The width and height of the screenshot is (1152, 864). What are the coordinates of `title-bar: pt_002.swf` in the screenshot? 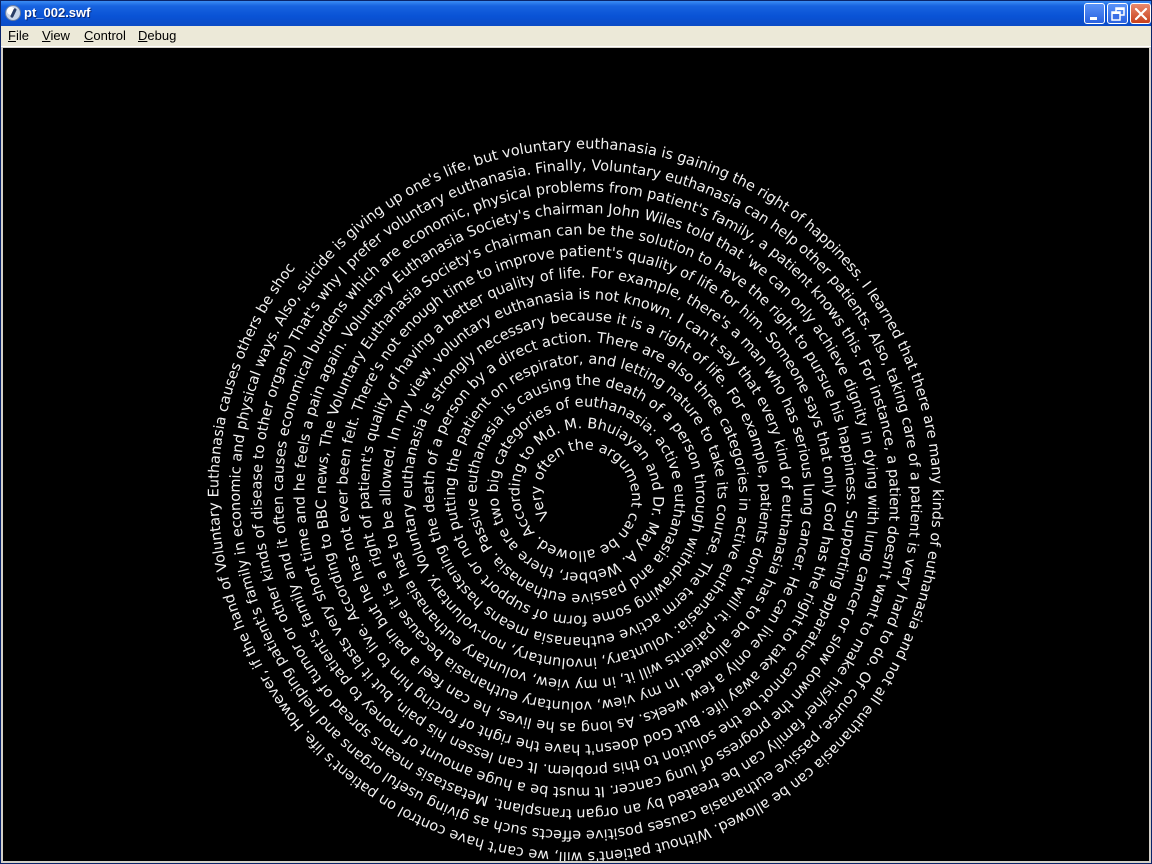 It's located at (576, 13).